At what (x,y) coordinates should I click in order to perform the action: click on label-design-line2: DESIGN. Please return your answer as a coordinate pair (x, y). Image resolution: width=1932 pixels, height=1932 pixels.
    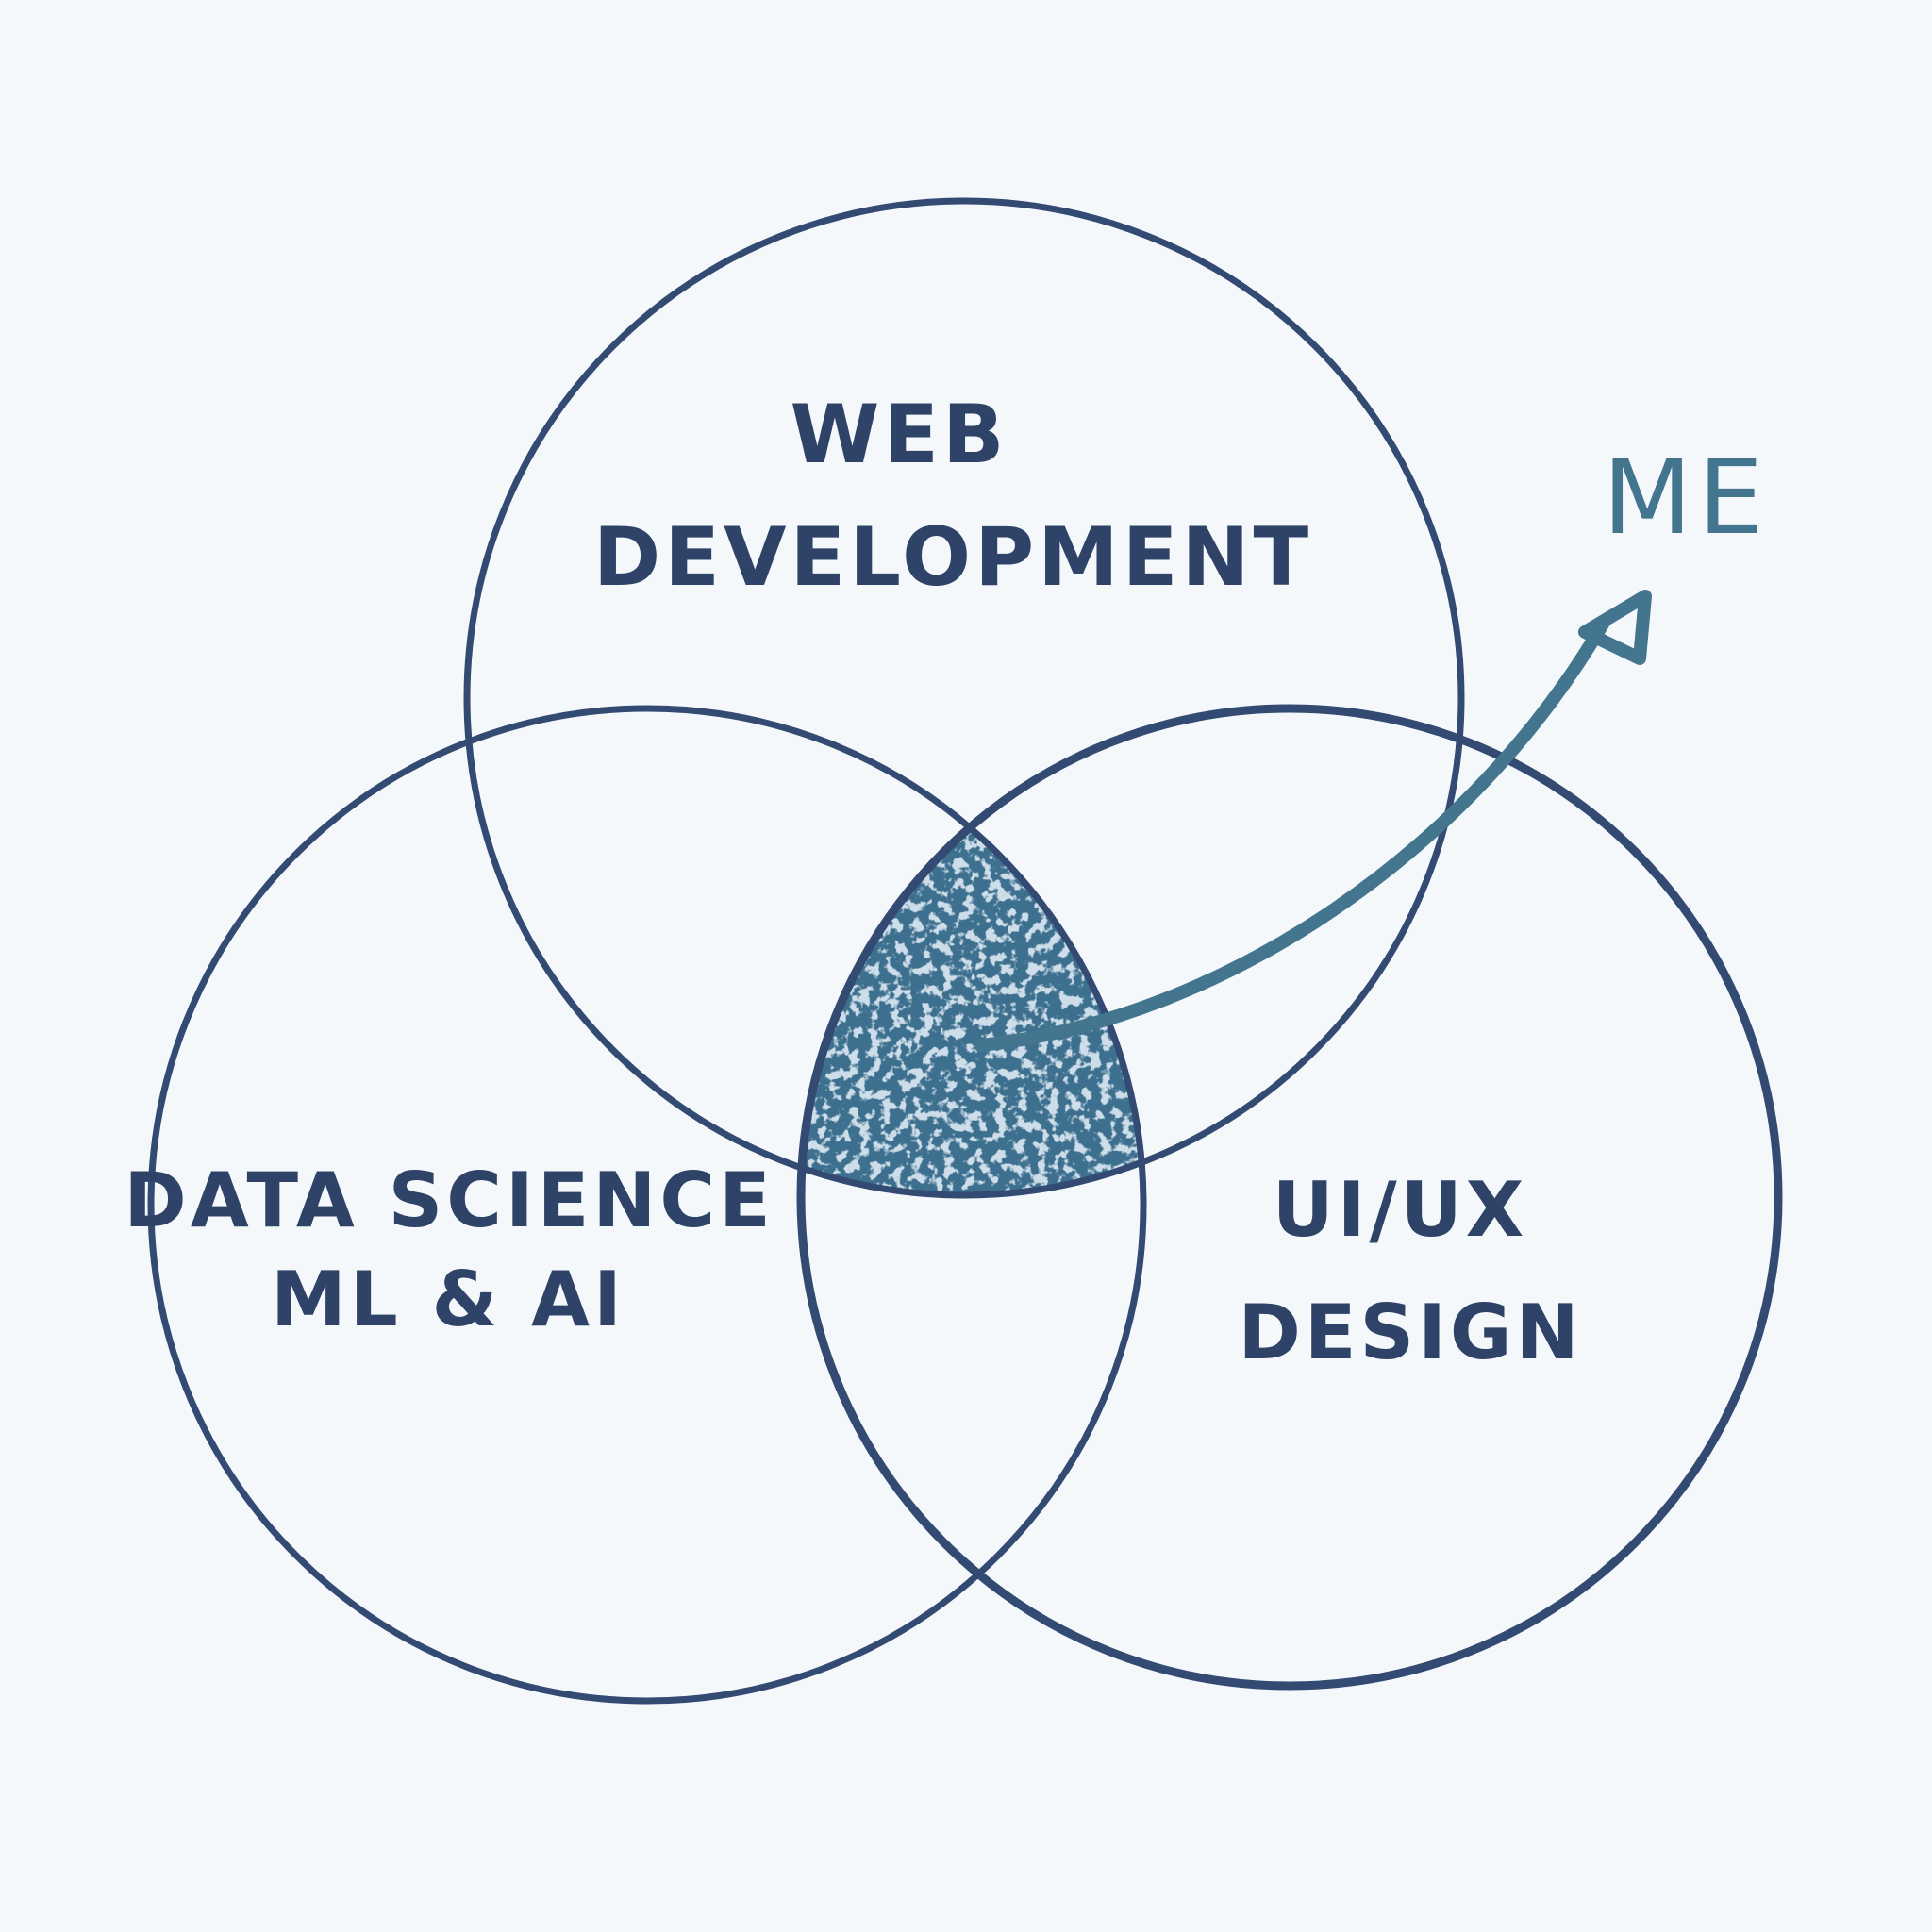
    Looking at the image, I should click on (1410, 1332).